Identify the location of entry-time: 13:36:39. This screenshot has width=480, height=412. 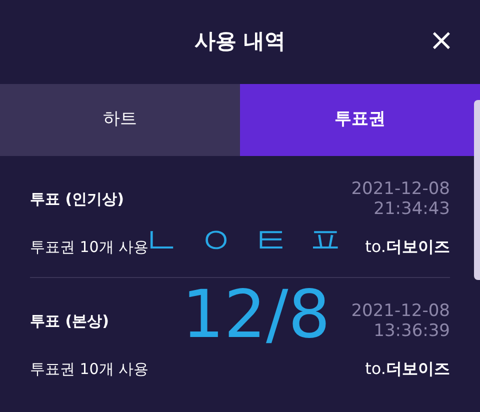
(411, 332).